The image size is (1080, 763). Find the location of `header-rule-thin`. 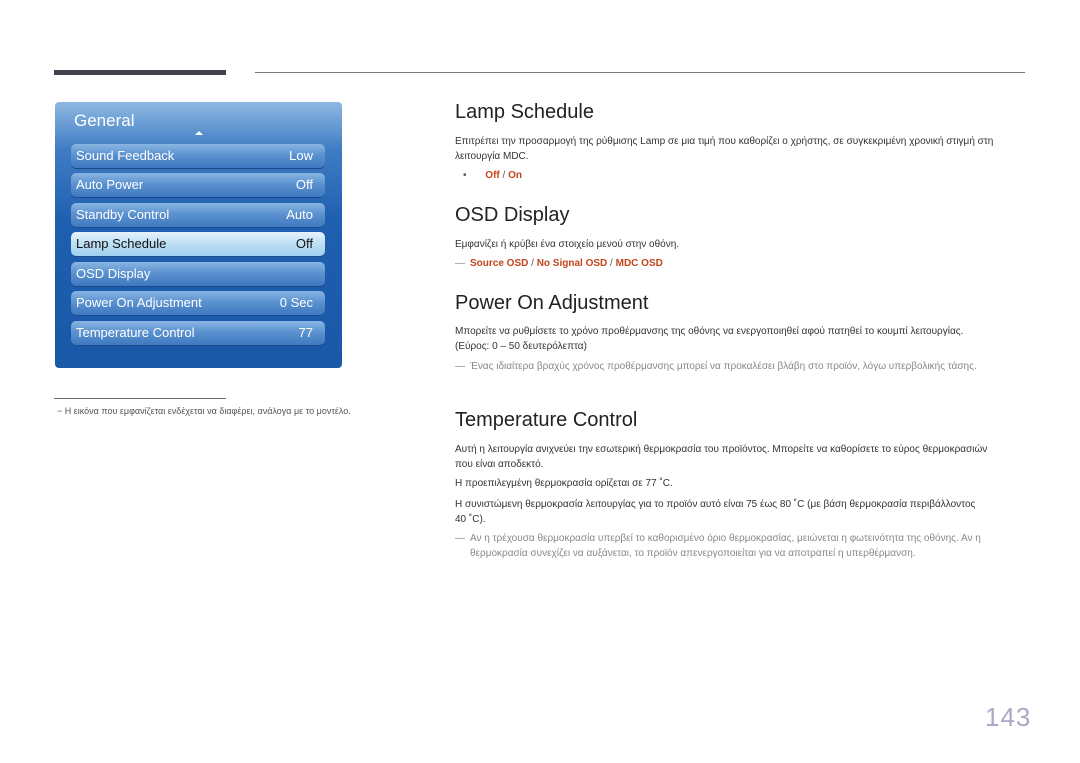

header-rule-thin is located at coordinates (640, 72).